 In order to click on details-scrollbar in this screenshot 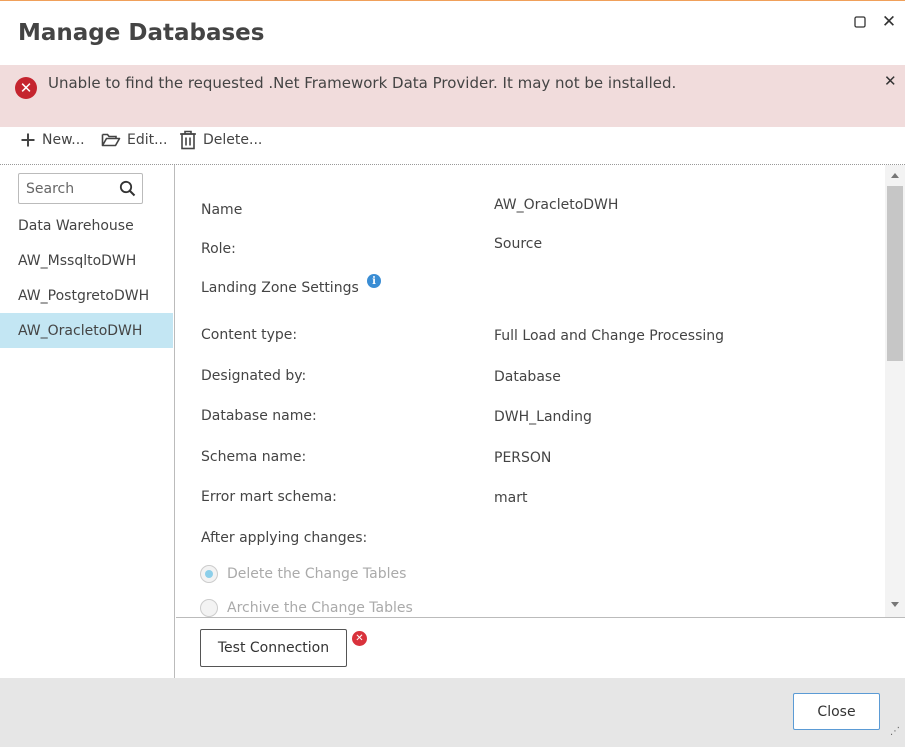, I will do `click(895, 391)`.